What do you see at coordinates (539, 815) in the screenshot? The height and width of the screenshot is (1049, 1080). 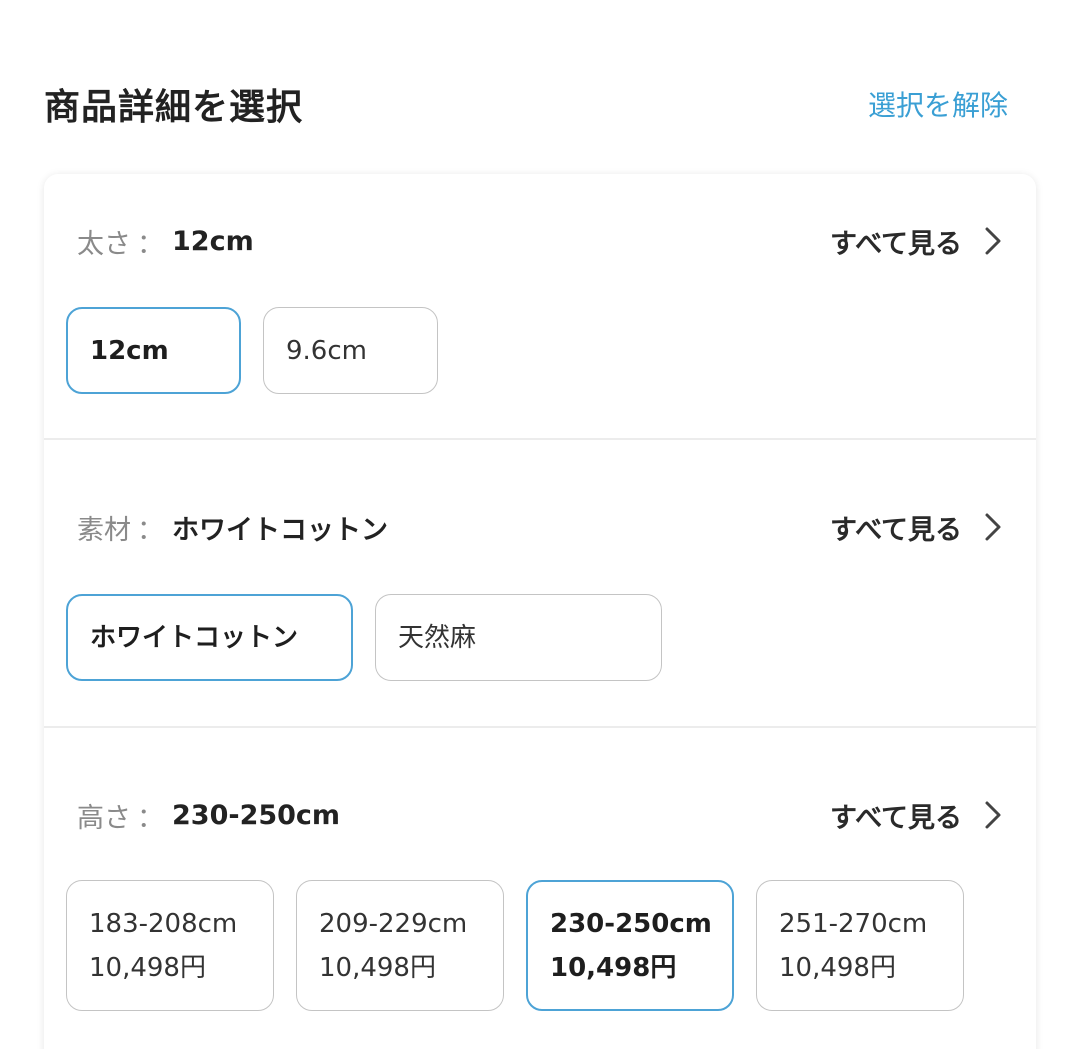 I see `height-header: 高さ ： 230-250cm すべて見る` at bounding box center [539, 815].